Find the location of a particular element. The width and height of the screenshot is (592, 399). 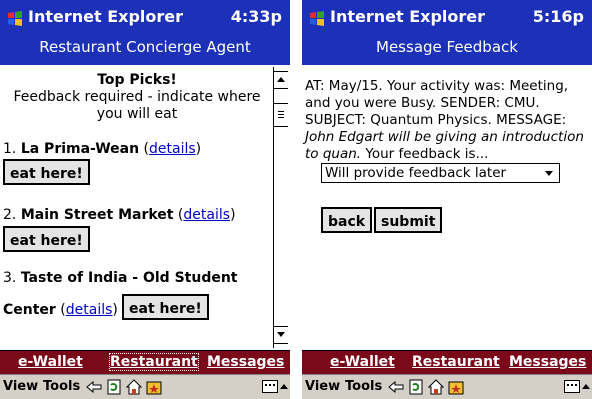

restaurant-name: La Prima-Wean is located at coordinates (80, 149).